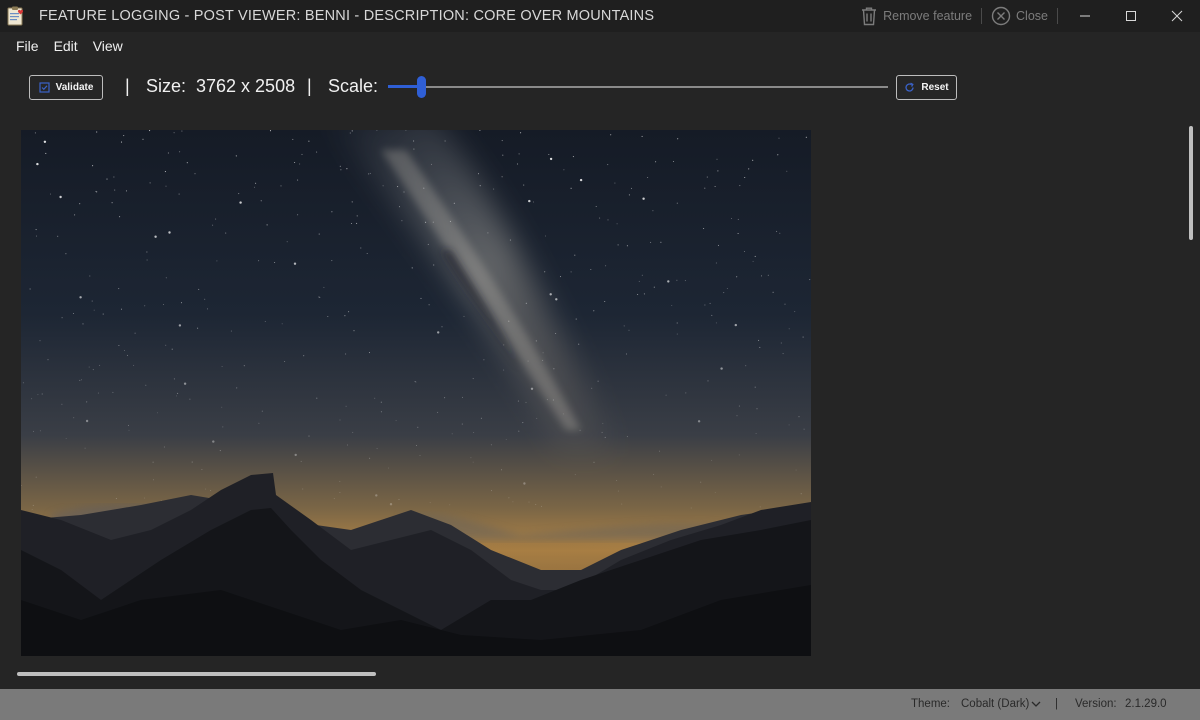 This screenshot has width=1200, height=720. I want to click on scale-label: Scale:, so click(353, 86).